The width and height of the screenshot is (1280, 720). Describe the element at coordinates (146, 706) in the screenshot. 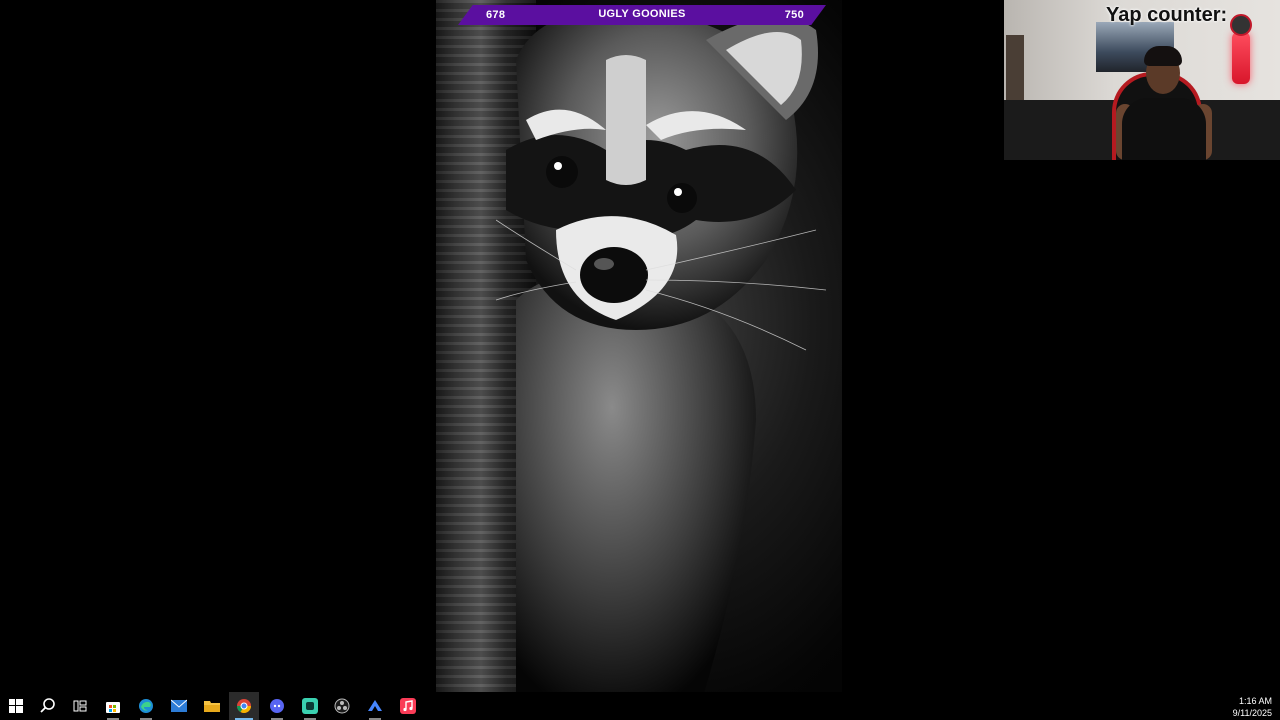

I see `edge-icon` at that location.